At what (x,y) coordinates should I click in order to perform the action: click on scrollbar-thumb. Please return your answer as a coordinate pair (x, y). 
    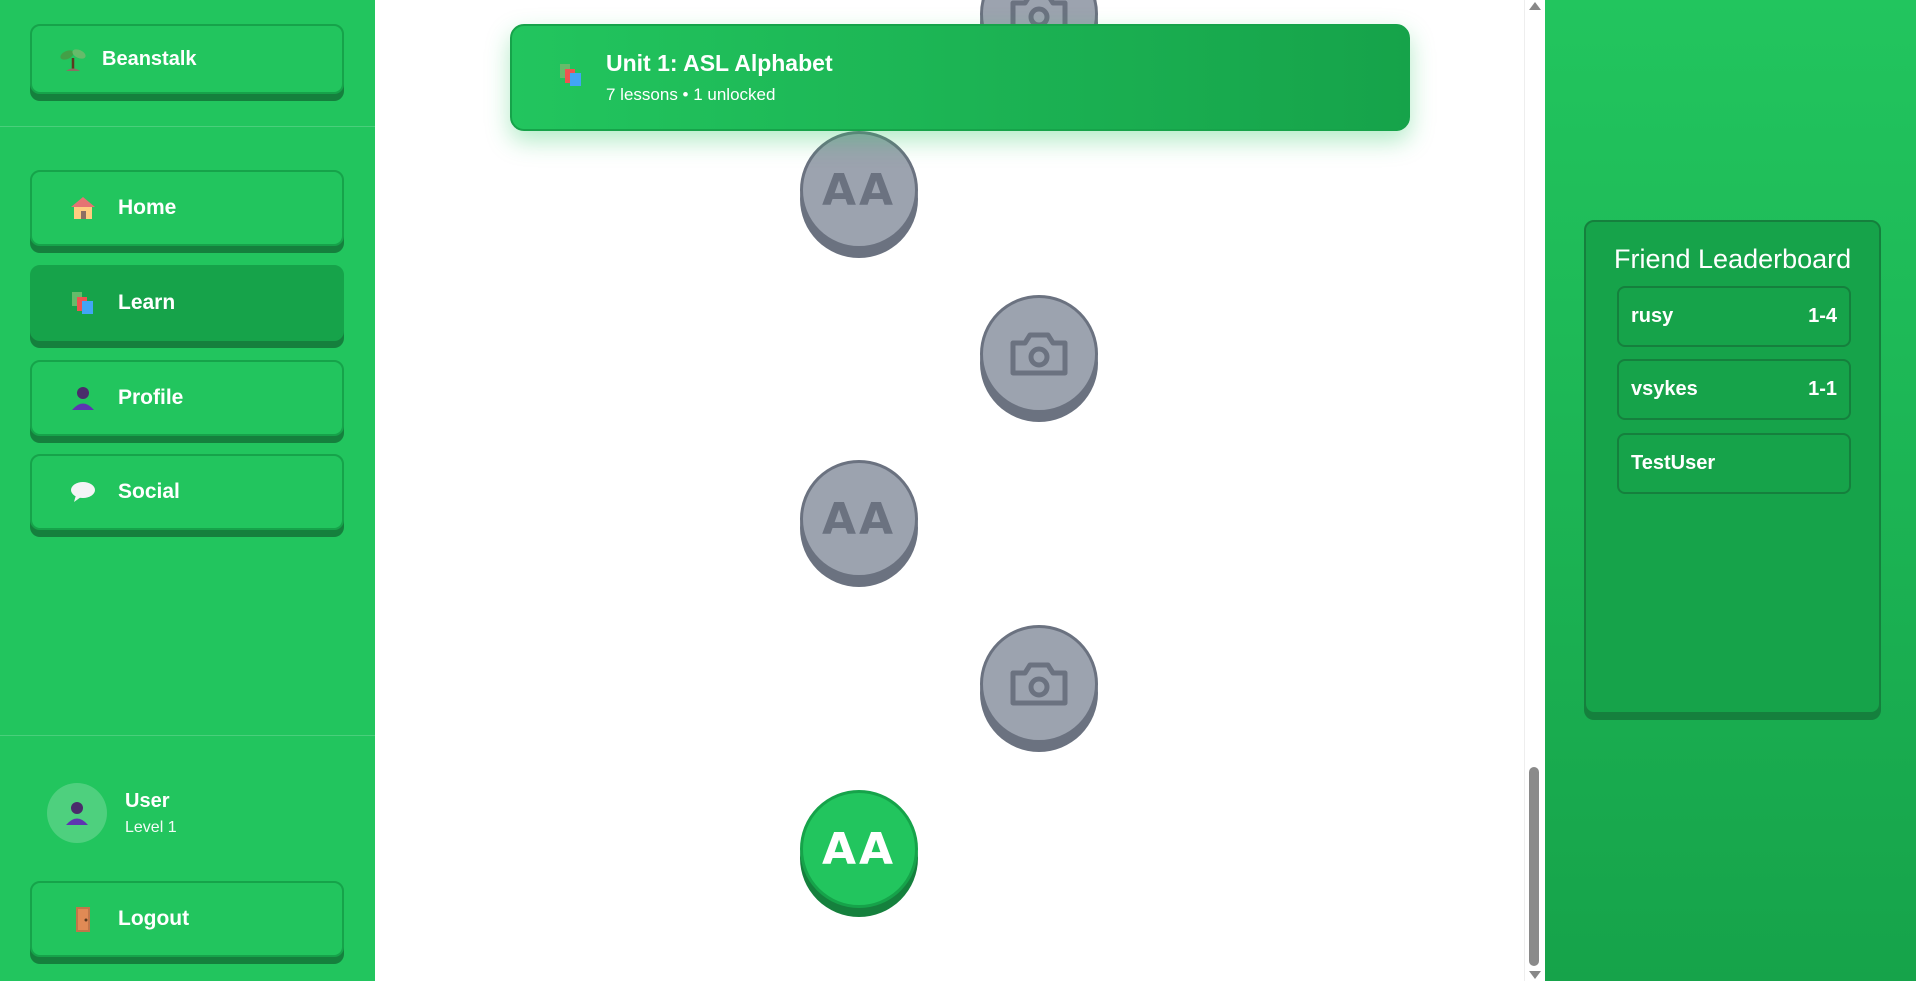
    Looking at the image, I should click on (1534, 866).